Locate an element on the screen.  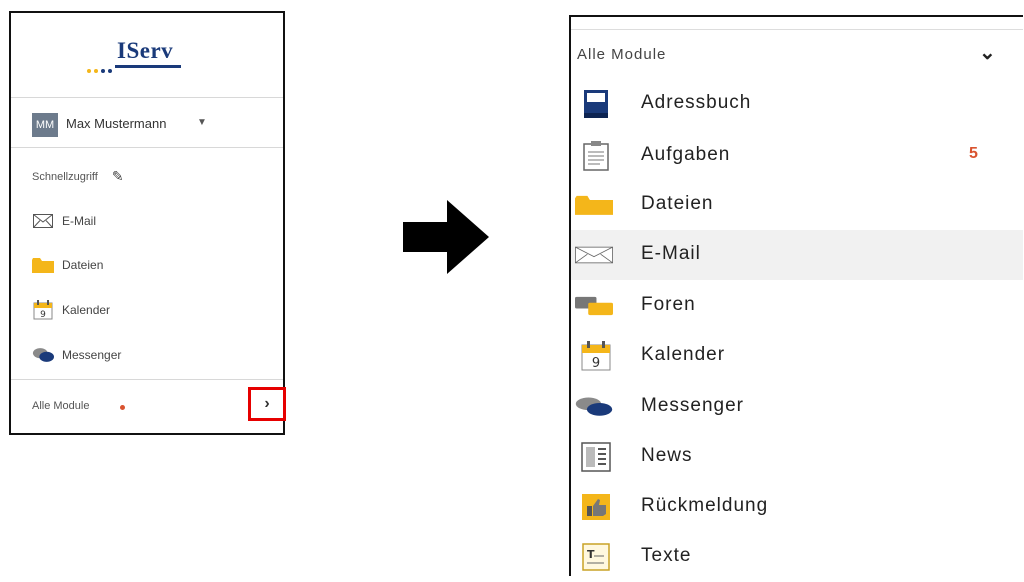
module-item-email: E-Mail is located at coordinates (797, 255).